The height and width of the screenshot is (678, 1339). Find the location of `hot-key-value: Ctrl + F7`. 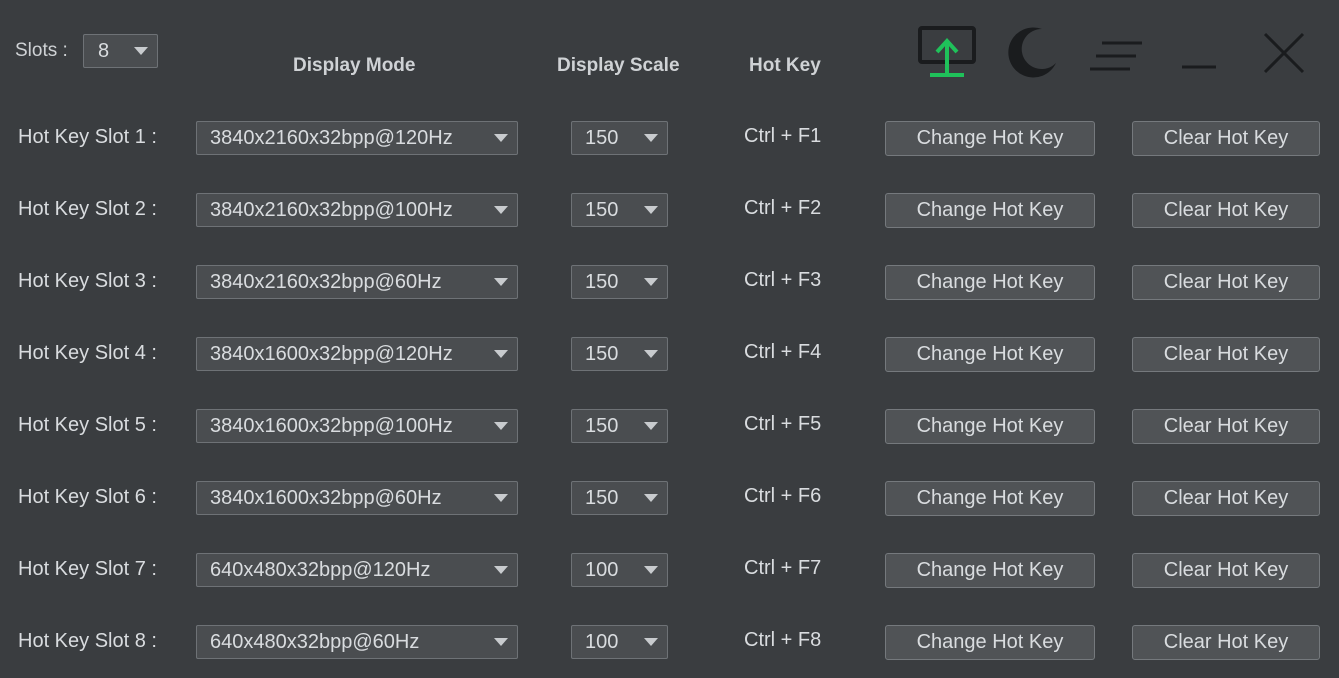

hot-key-value: Ctrl + F7 is located at coordinates (783, 568).